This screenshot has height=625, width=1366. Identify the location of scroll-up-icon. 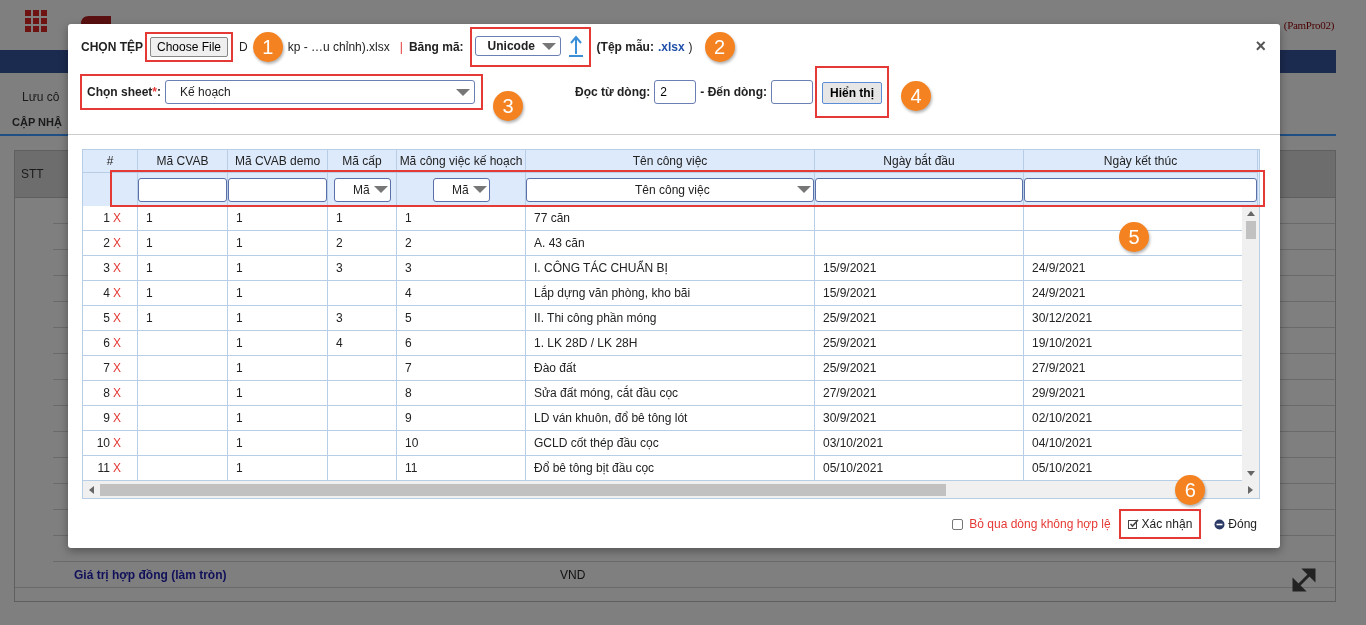
(1250, 213).